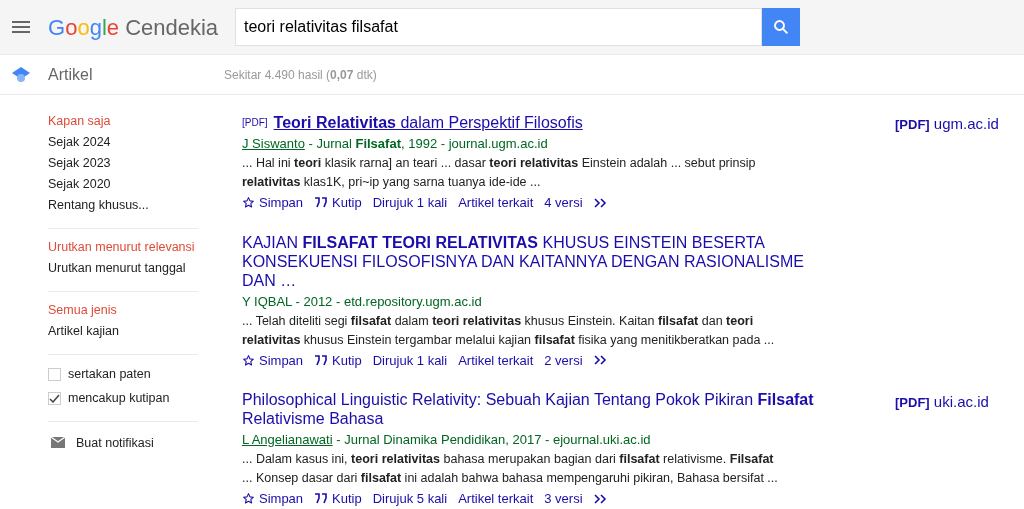 This screenshot has height=509, width=1024. What do you see at coordinates (119, 398) in the screenshot?
I see `checkbox-label: mencakup kutipan` at bounding box center [119, 398].